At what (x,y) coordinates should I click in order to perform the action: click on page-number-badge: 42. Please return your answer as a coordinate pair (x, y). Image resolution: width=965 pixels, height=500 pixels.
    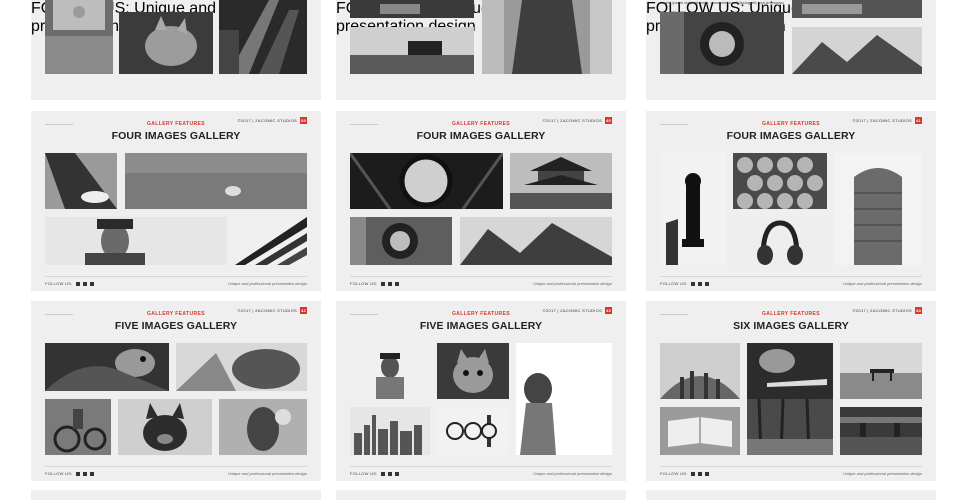
    Looking at the image, I should click on (303, 310).